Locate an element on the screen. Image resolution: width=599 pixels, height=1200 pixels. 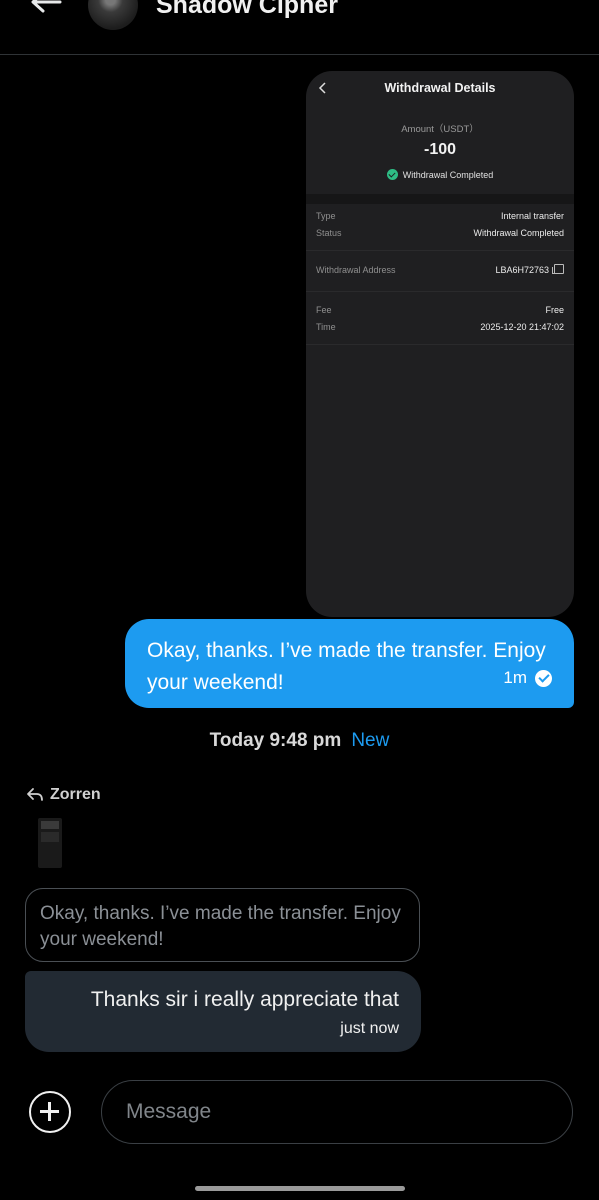
conversation-header: Shadow Cipher is located at coordinates (299, 27).